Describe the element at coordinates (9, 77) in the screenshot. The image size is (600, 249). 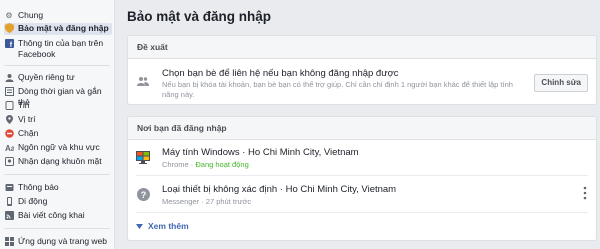
I see `privacy-icon` at that location.